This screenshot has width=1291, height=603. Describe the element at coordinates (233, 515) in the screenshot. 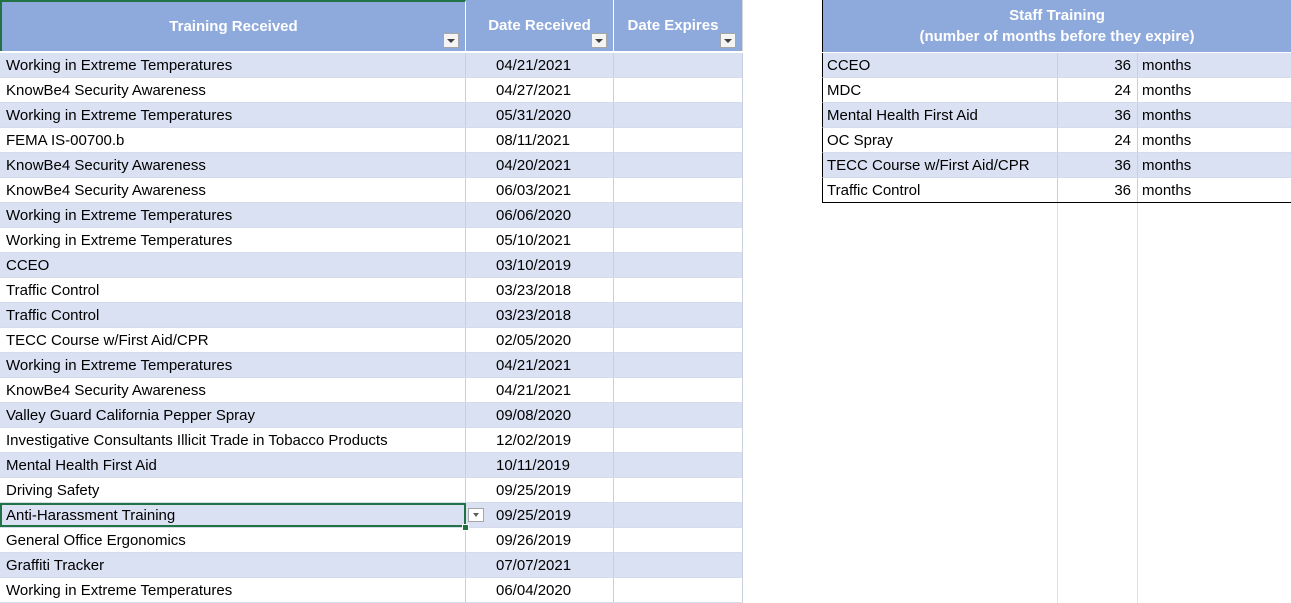

I see `training-cell: Anti-Harassment Training` at that location.